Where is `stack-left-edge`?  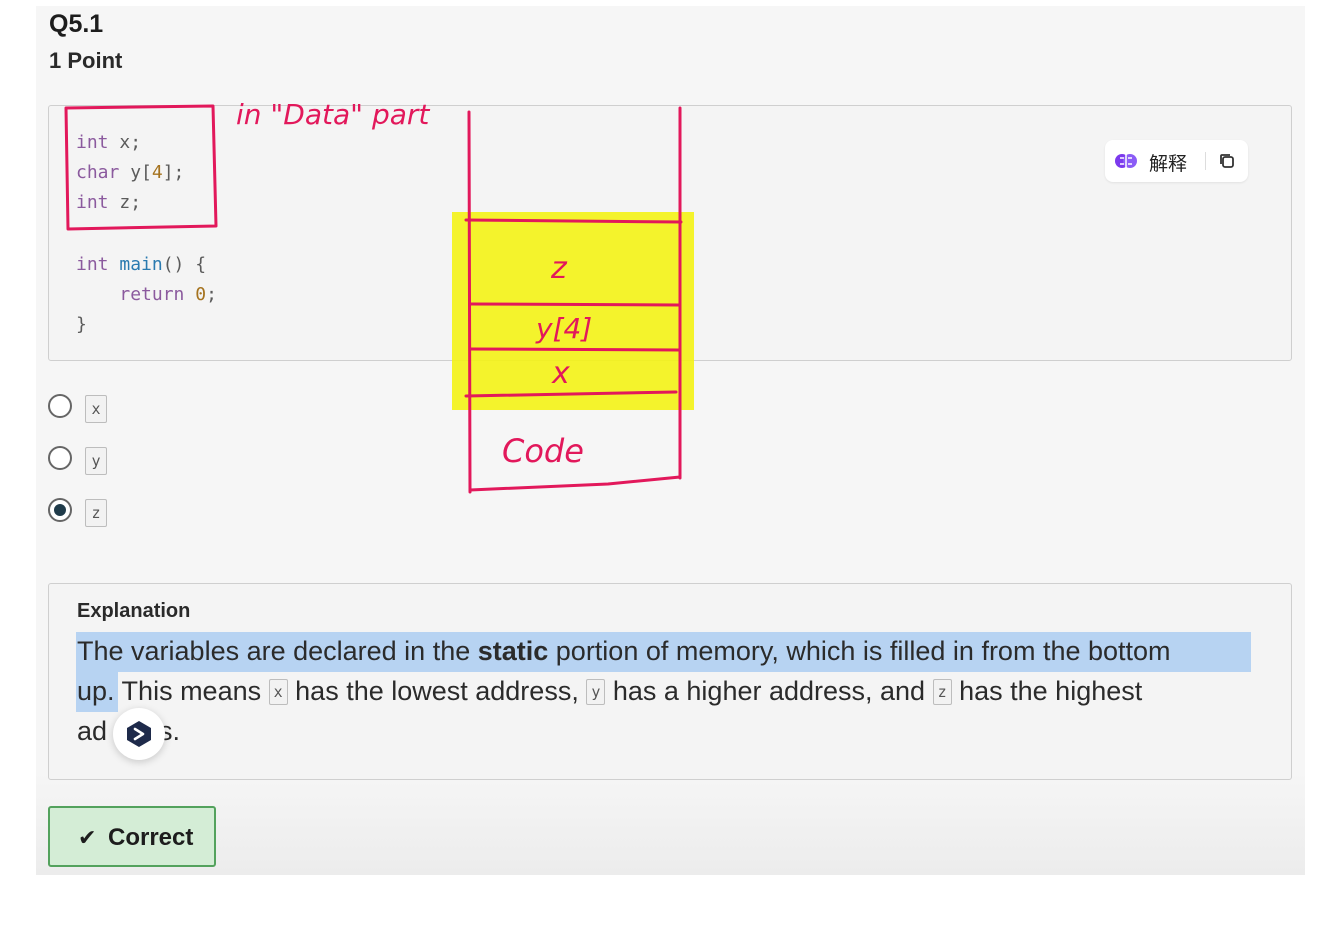 stack-left-edge is located at coordinates (469, 302).